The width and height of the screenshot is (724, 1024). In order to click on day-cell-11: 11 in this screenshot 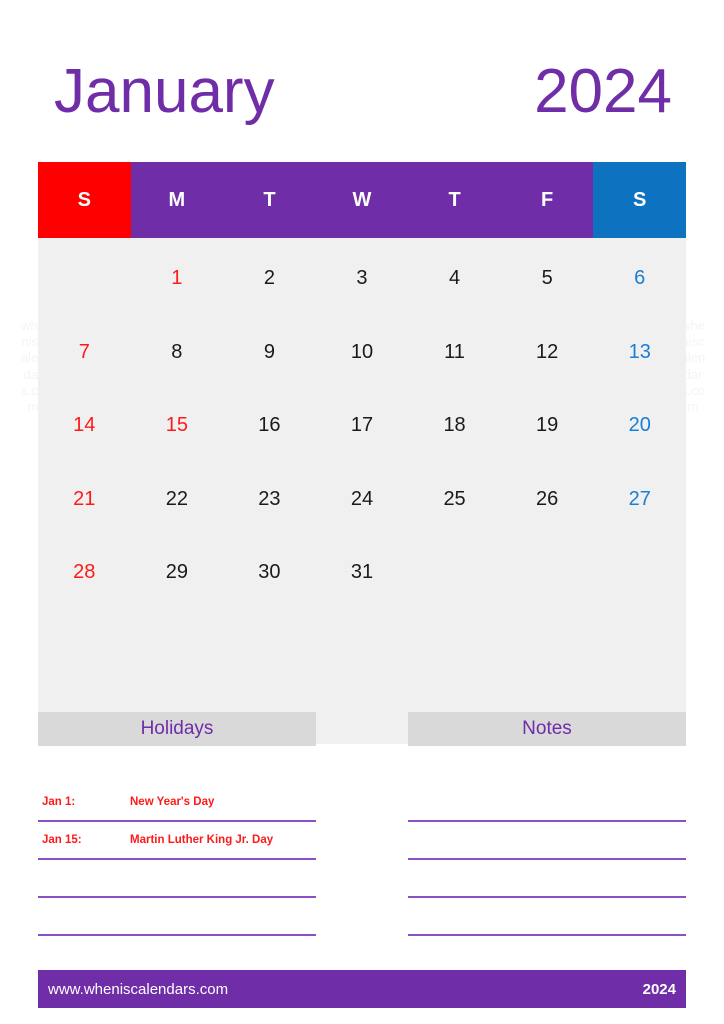, I will do `click(454, 353)`.